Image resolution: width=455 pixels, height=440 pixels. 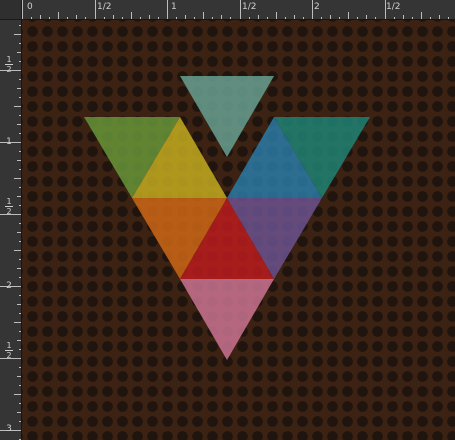 What do you see at coordinates (227, 319) in the screenshot?
I see `pink-triangle` at bounding box center [227, 319].